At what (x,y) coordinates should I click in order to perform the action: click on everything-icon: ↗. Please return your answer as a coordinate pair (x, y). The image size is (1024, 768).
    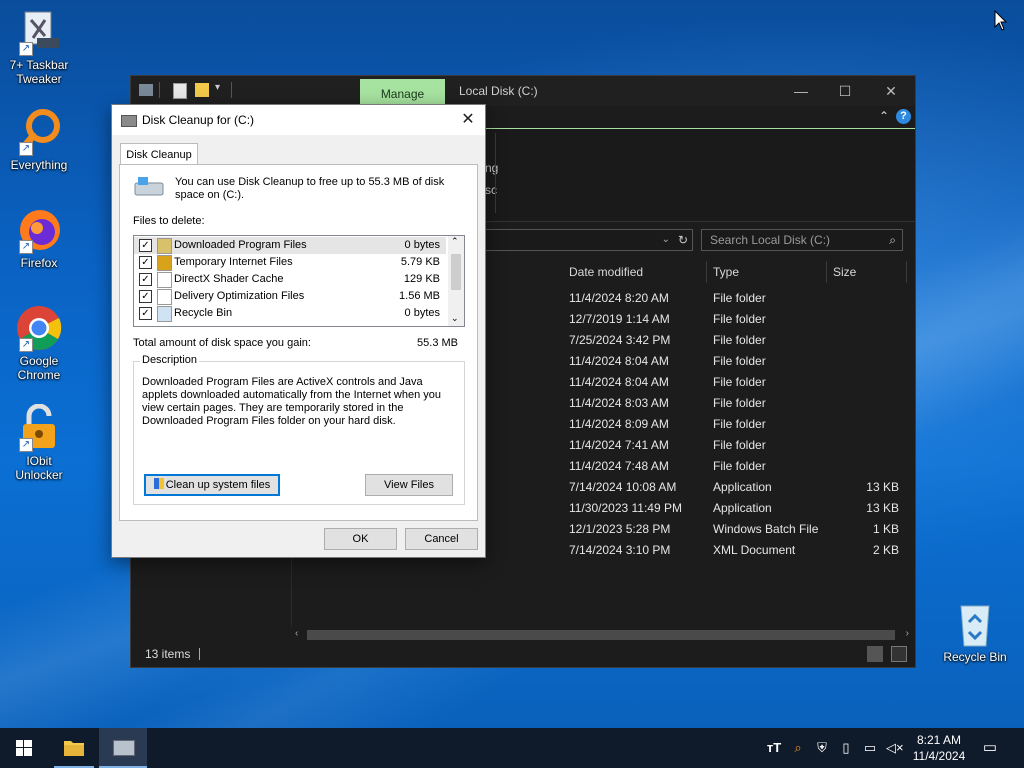
    Looking at the image, I should click on (39, 132).